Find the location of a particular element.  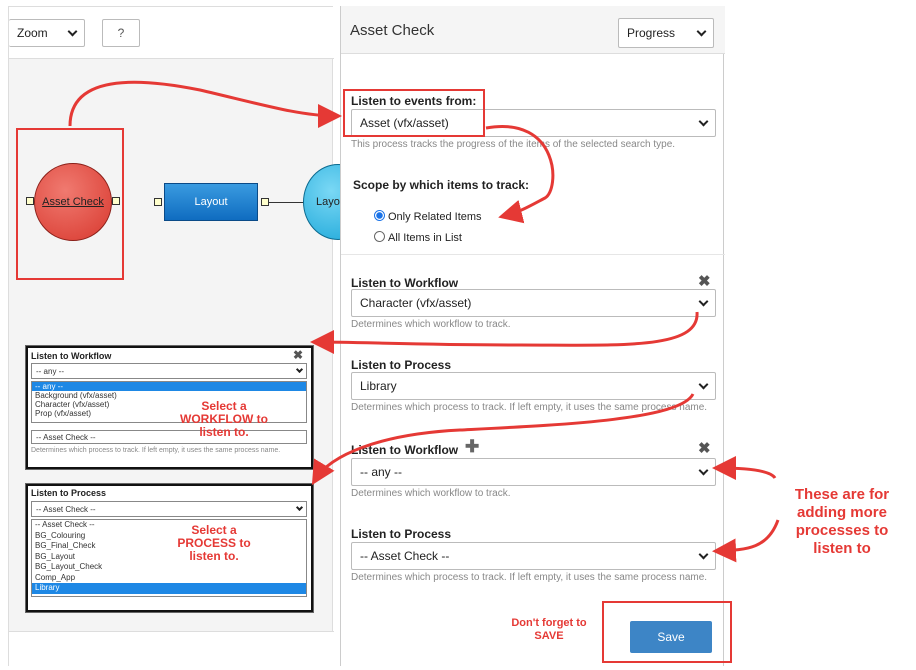

arrow-note-to-workflow2 is located at coordinates (744, 468).